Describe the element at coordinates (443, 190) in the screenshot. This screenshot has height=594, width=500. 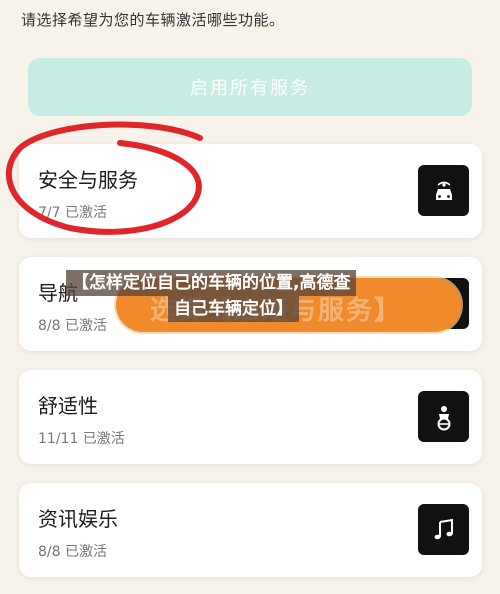
I see `car-front-icon` at that location.